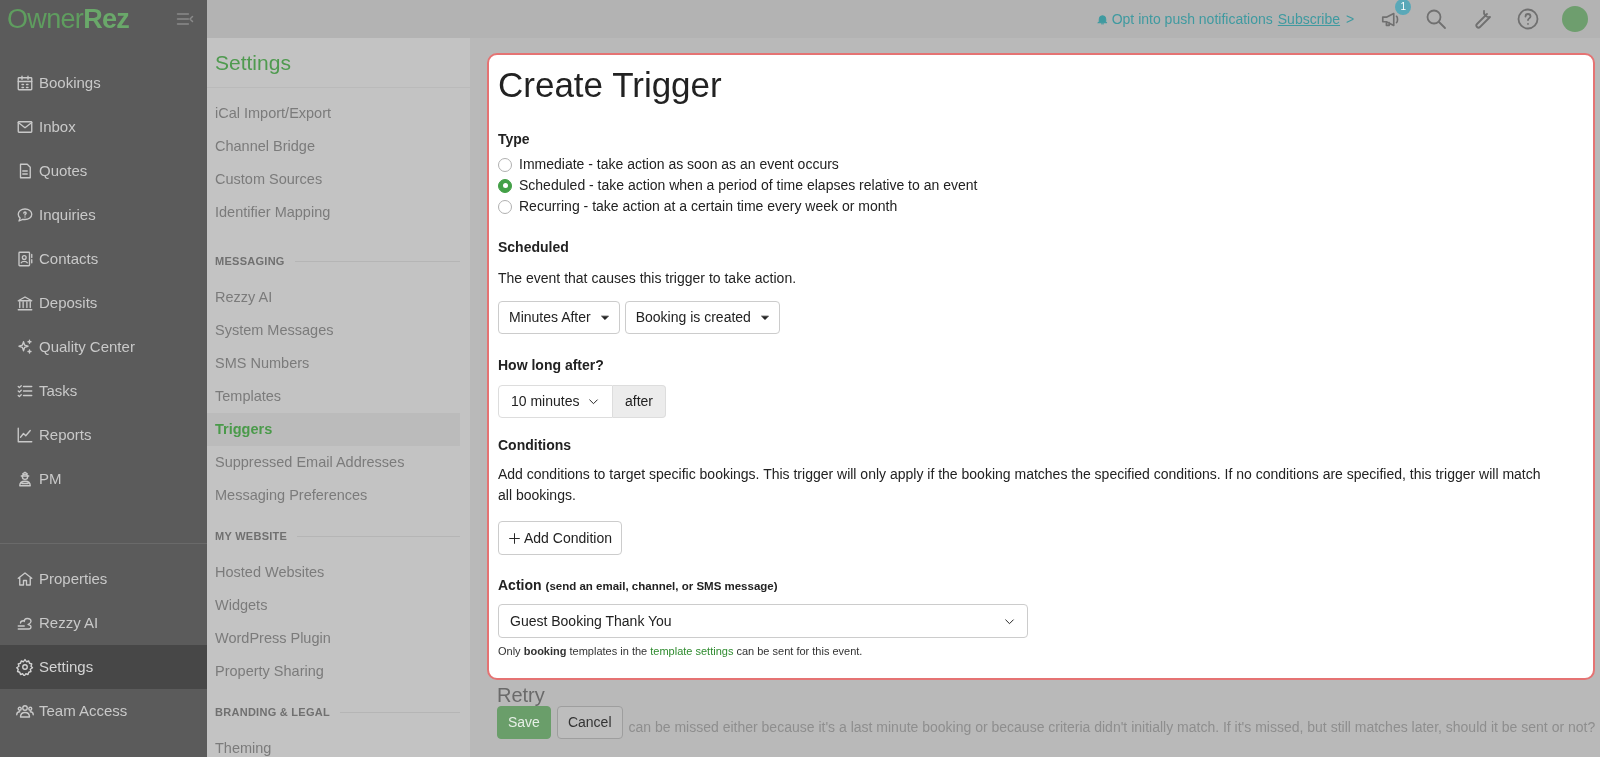  What do you see at coordinates (702, 317) in the screenshot?
I see `dropdown-button: Booking is created` at bounding box center [702, 317].